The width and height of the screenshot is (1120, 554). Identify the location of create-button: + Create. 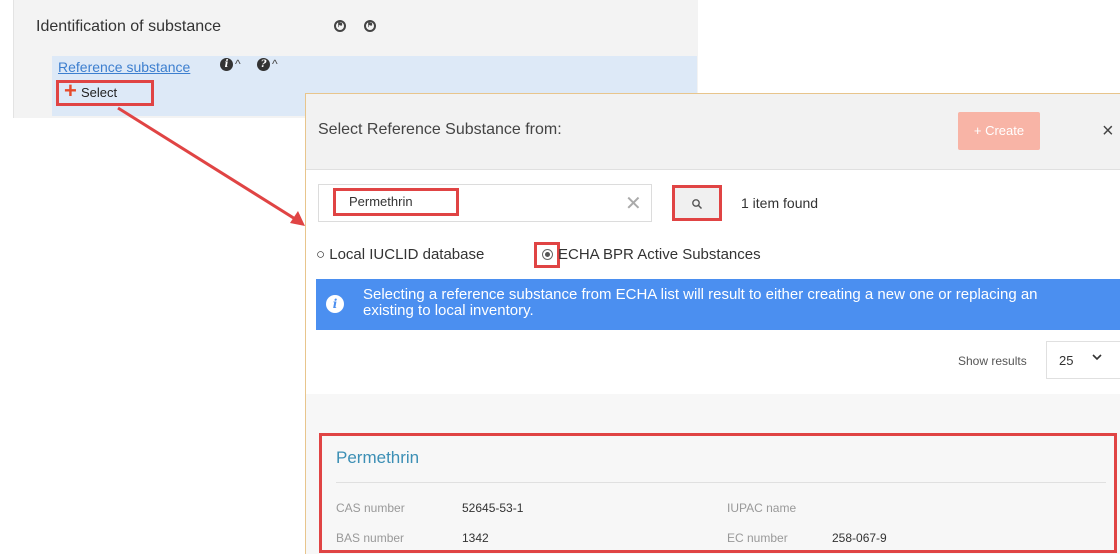
(999, 131).